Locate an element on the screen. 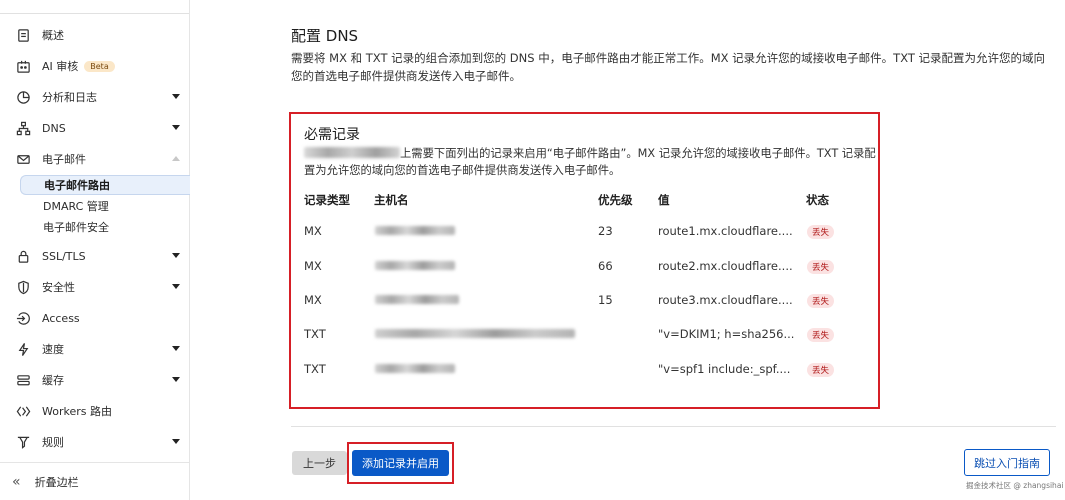 This screenshot has height=500, width=1065. top-divider is located at coordinates (94, 13).